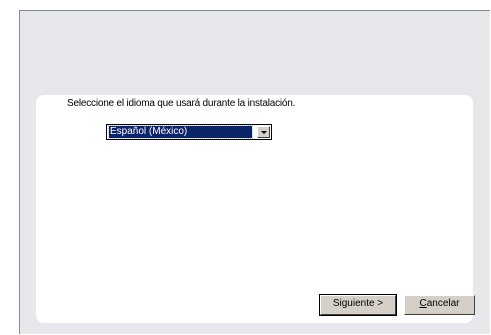 The height and width of the screenshot is (335, 491). I want to click on cancel-button: Cancelar, so click(439, 305).